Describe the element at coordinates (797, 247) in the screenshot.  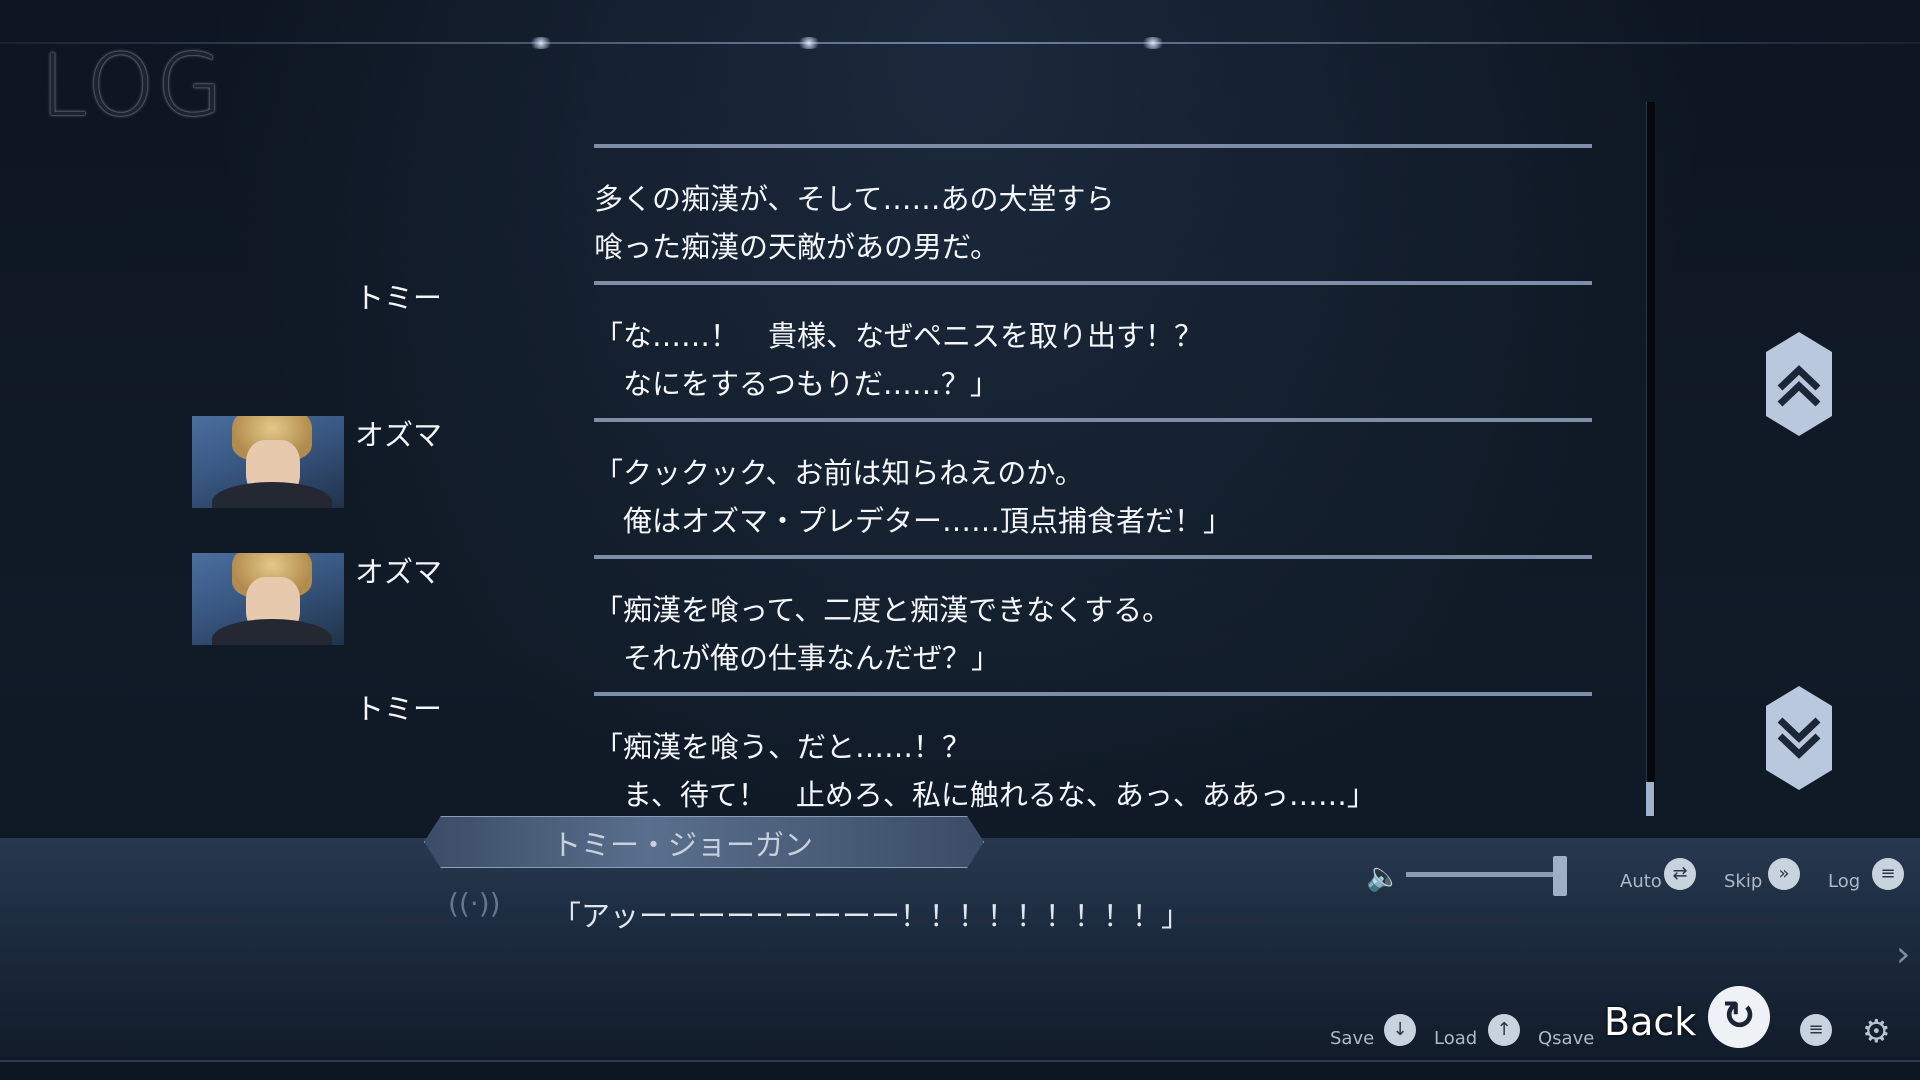
I see `entry-line: 喰った痴漢の天敵があの男だ。` at that location.